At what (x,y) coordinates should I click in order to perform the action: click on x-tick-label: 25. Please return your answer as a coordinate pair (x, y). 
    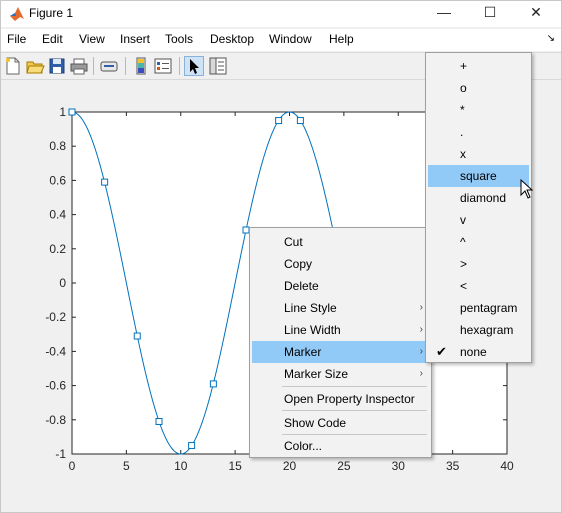
    Looking at the image, I should click on (344, 466).